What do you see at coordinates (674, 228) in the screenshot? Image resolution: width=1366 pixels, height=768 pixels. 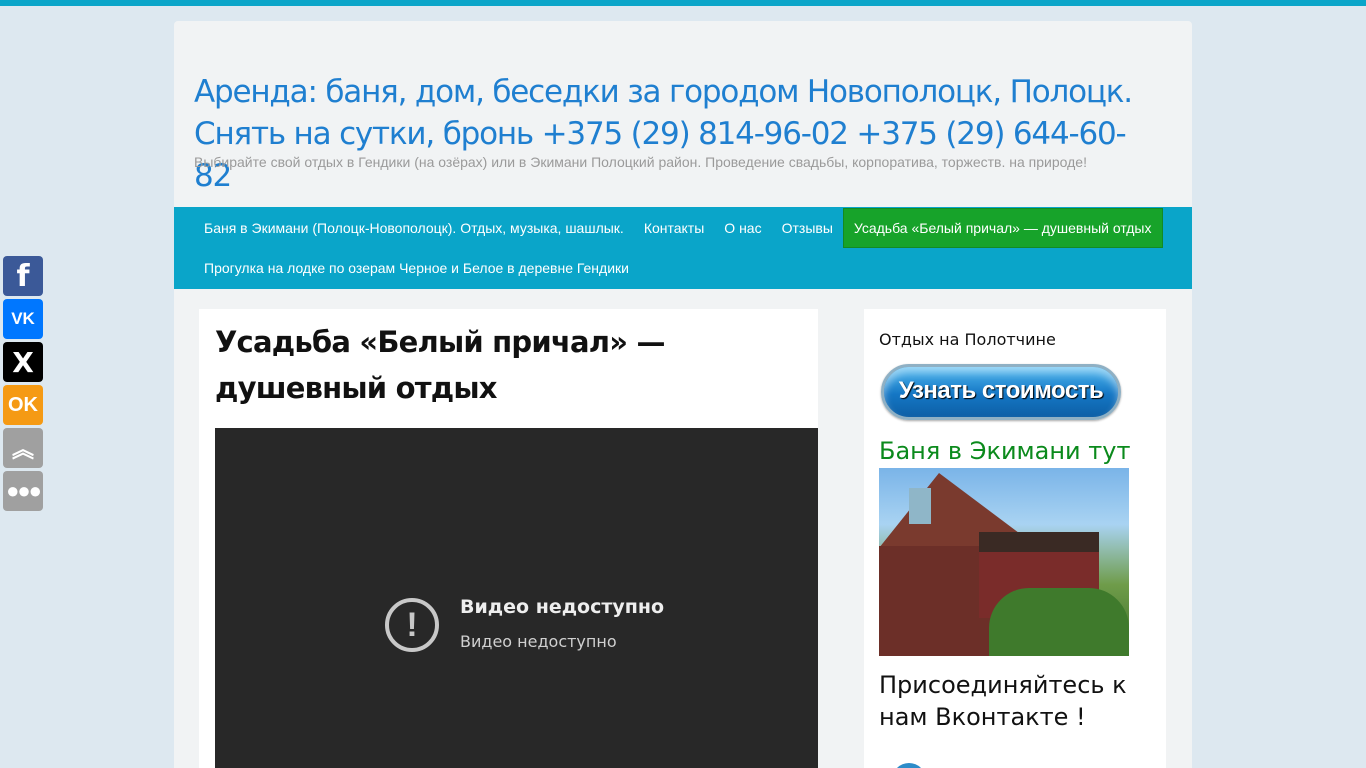 I see `nav-item-contacts: Контакты` at bounding box center [674, 228].